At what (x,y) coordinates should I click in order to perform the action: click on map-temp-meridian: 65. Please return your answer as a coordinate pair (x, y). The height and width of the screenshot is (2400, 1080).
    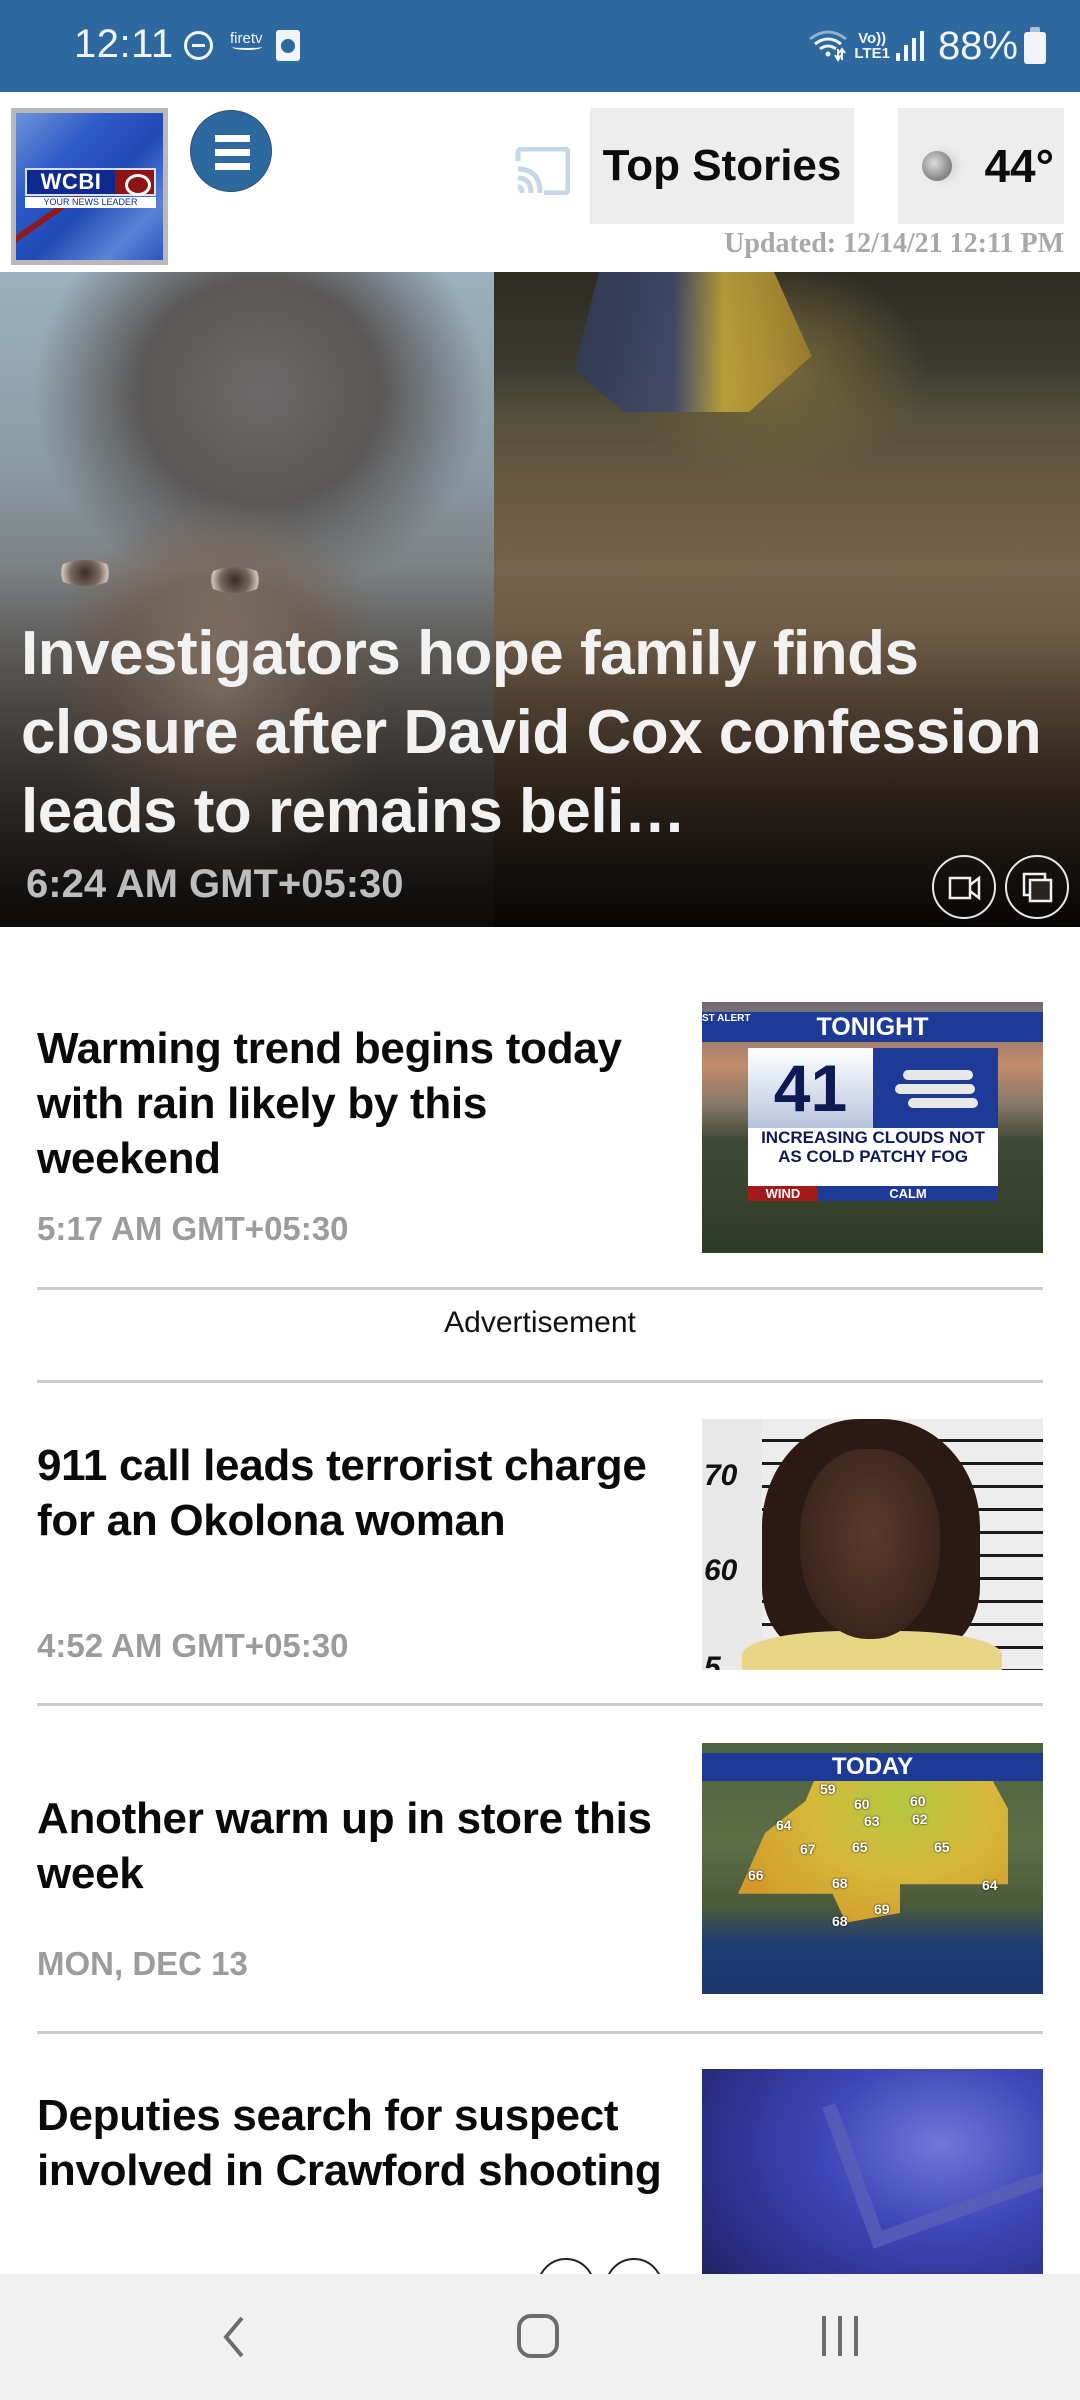
    Looking at the image, I should click on (860, 1847).